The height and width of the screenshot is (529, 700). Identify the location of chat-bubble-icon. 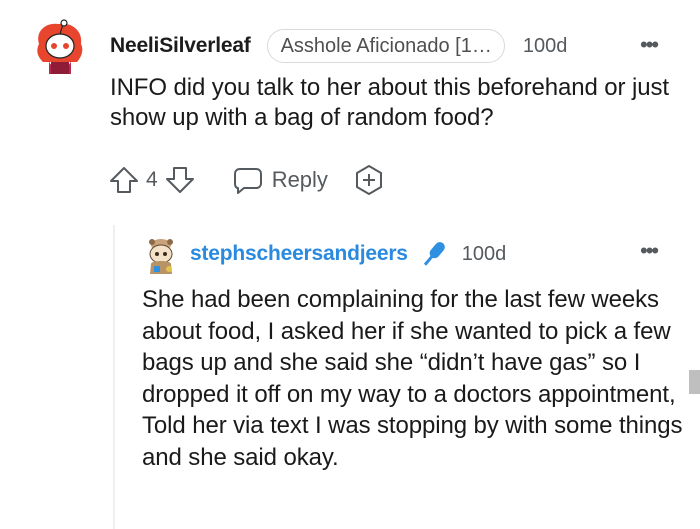
(247, 181).